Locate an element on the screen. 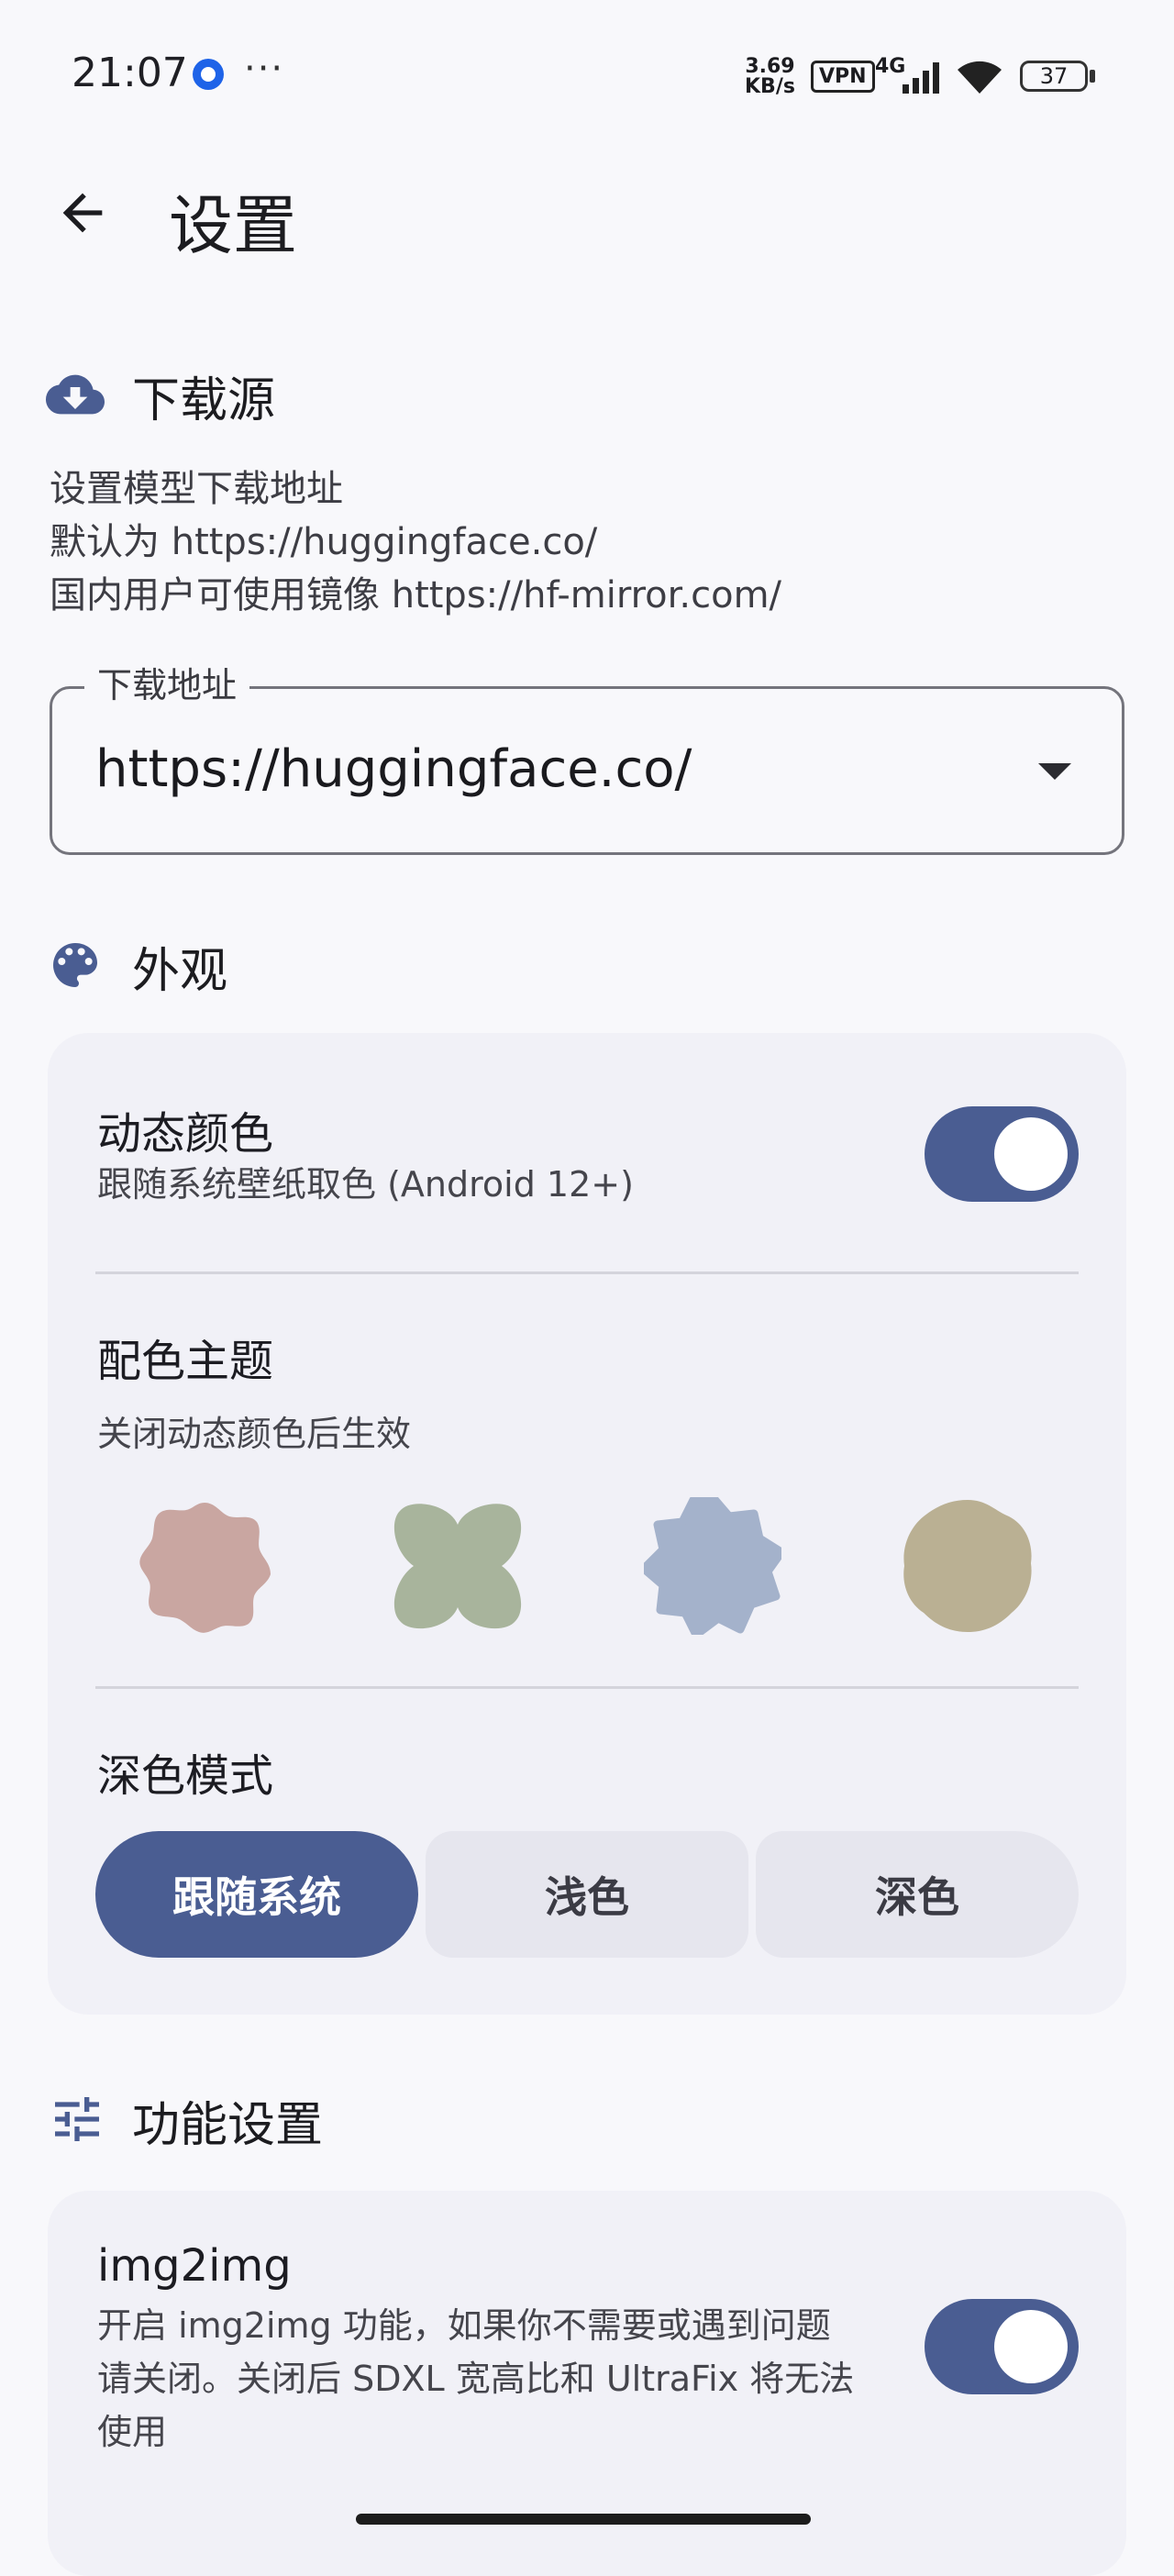 The image size is (1174, 2576). status-time: 21:07 is located at coordinates (130, 73).